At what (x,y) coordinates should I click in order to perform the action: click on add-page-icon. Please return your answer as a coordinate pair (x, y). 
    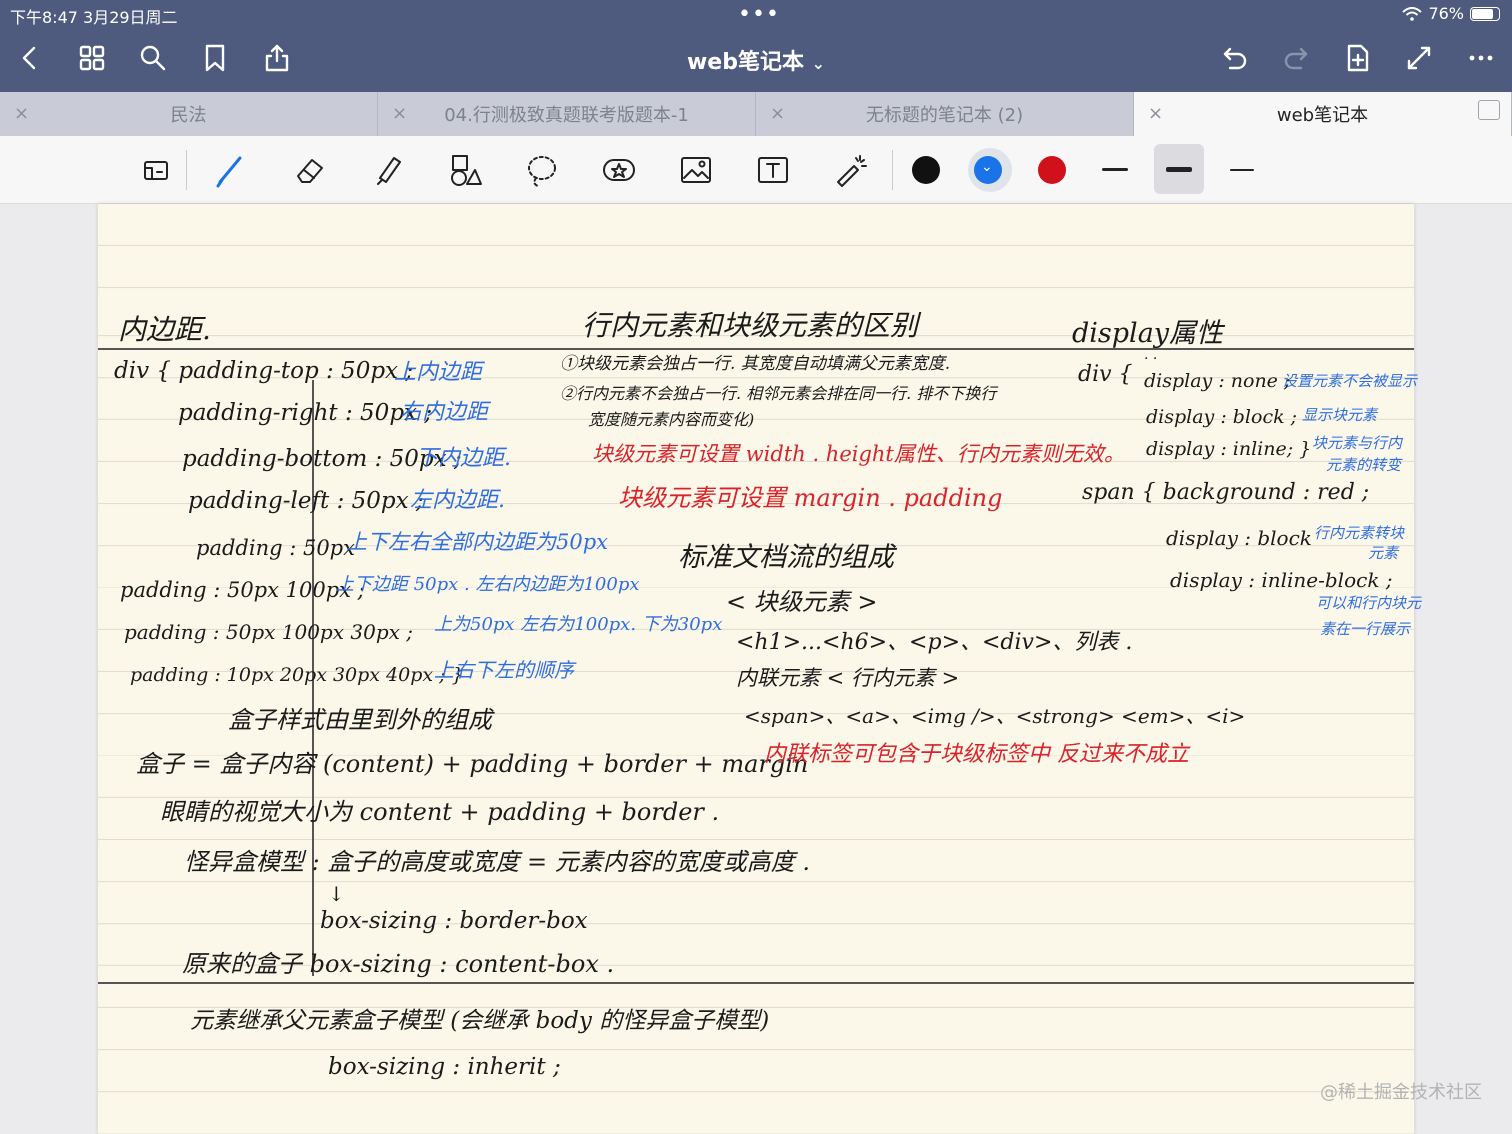
    Looking at the image, I should click on (1358, 58).